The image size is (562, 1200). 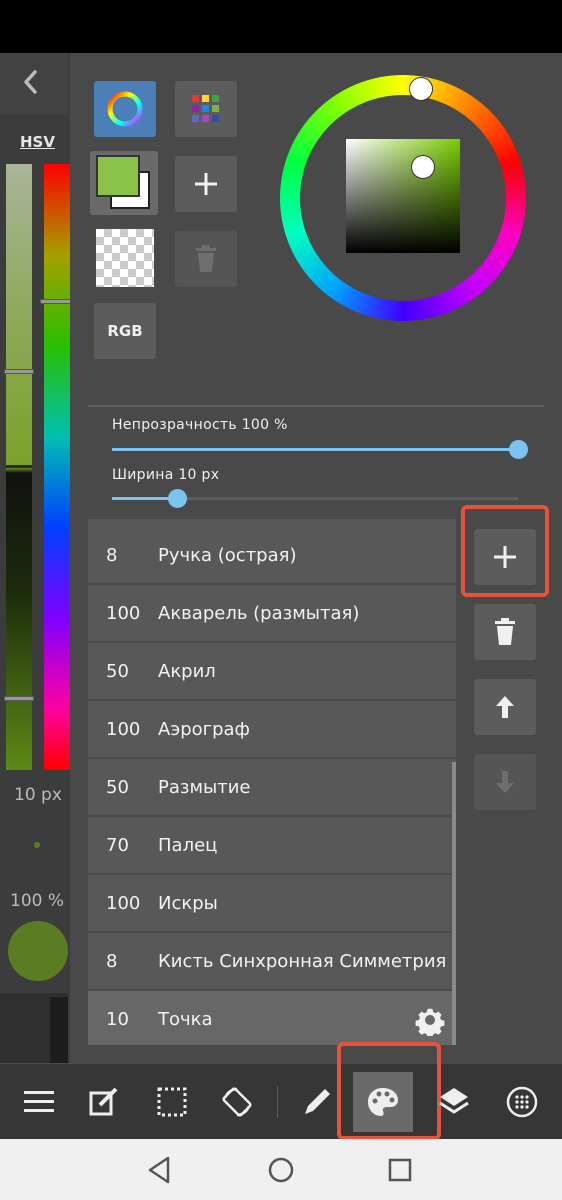 What do you see at coordinates (317, 1101) in the screenshot?
I see `pen-icon` at bounding box center [317, 1101].